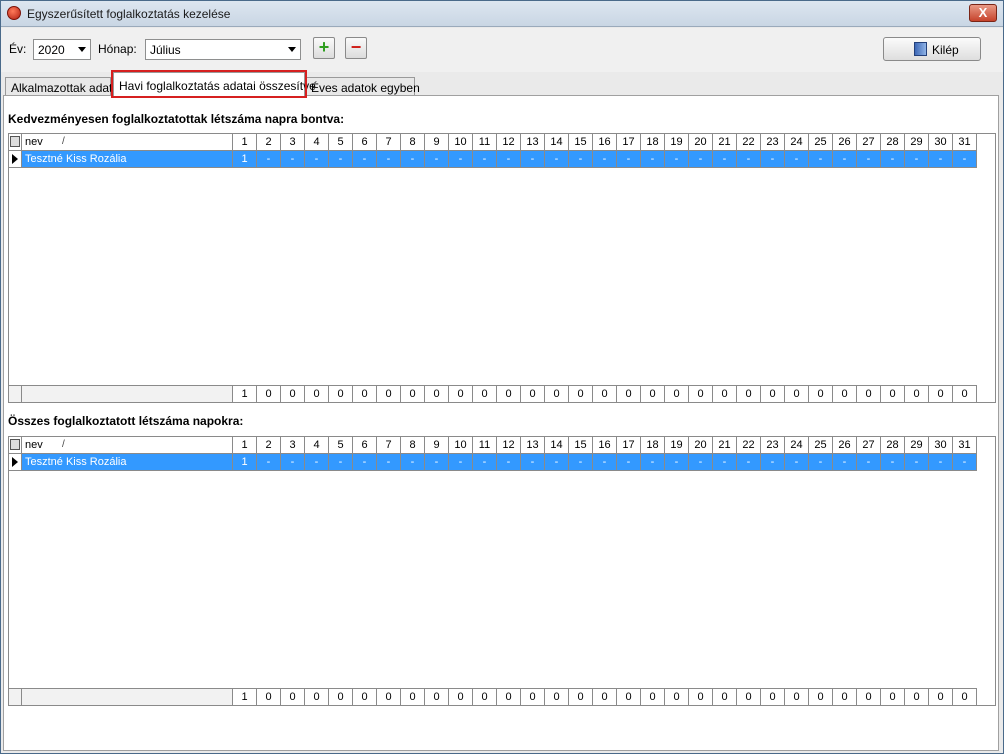 Image resolution: width=1004 pixels, height=754 pixels. I want to click on footer-day-15: 0, so click(581, 394).